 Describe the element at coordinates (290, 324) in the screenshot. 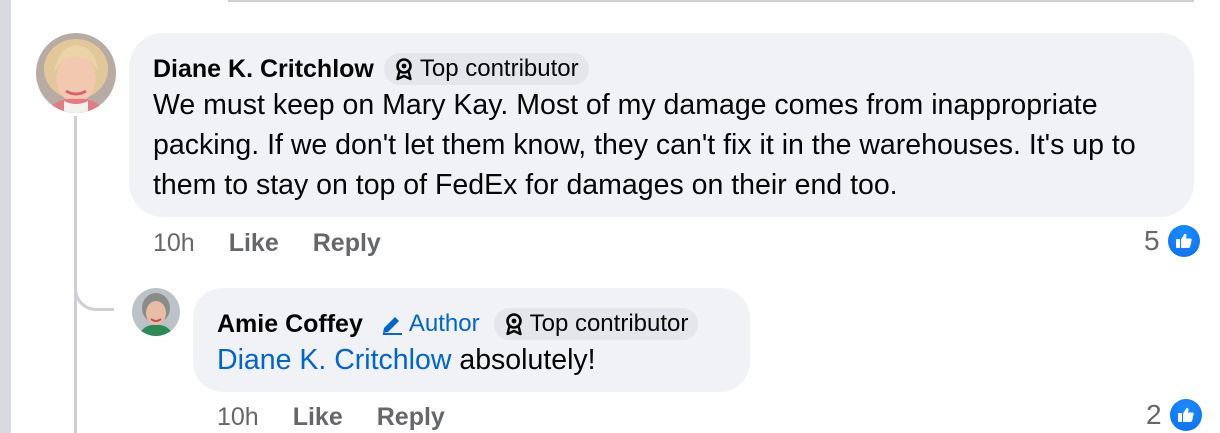

I see `author-name: Amie Coffey` at that location.